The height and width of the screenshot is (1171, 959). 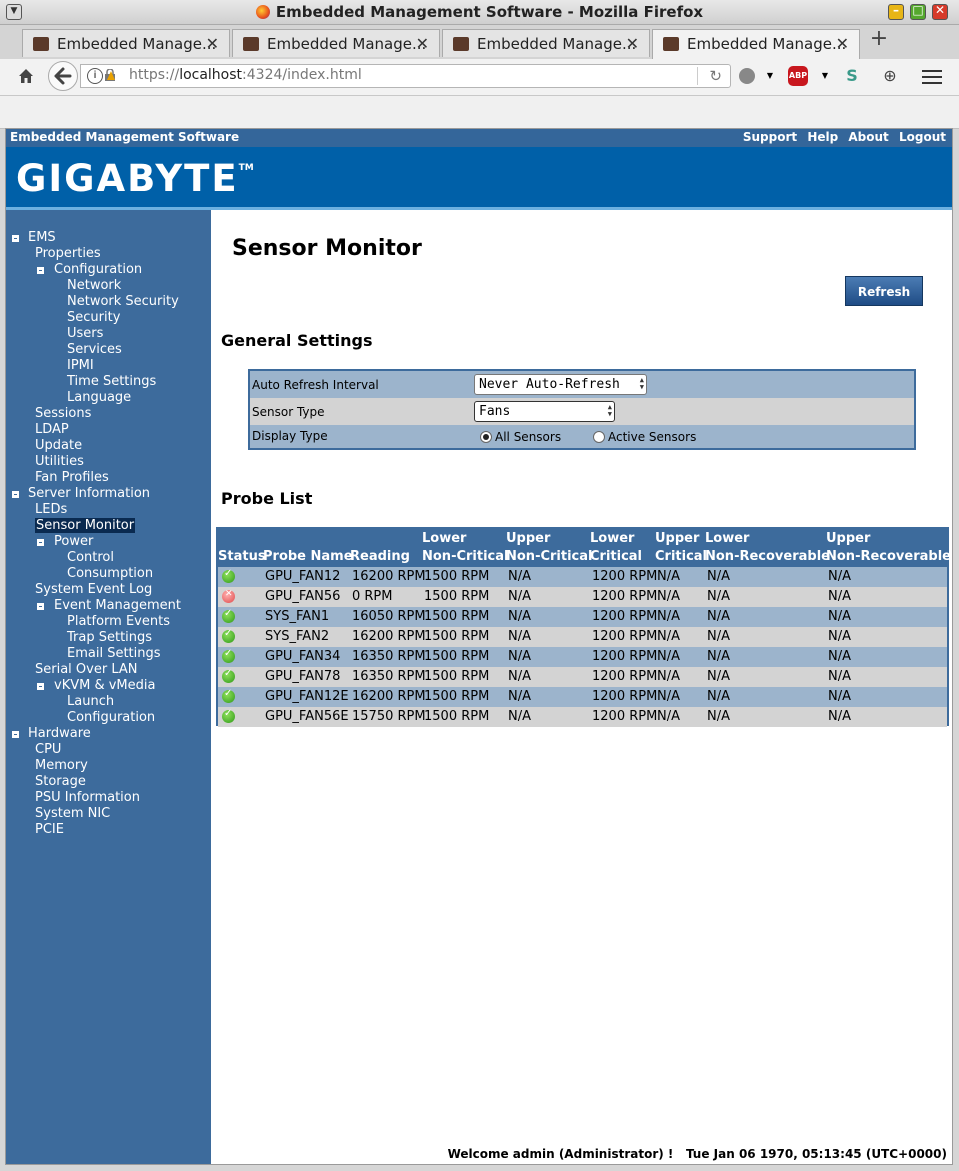 What do you see at coordinates (770, 76) in the screenshot?
I see `addon-dropdown-icon: ▼` at bounding box center [770, 76].